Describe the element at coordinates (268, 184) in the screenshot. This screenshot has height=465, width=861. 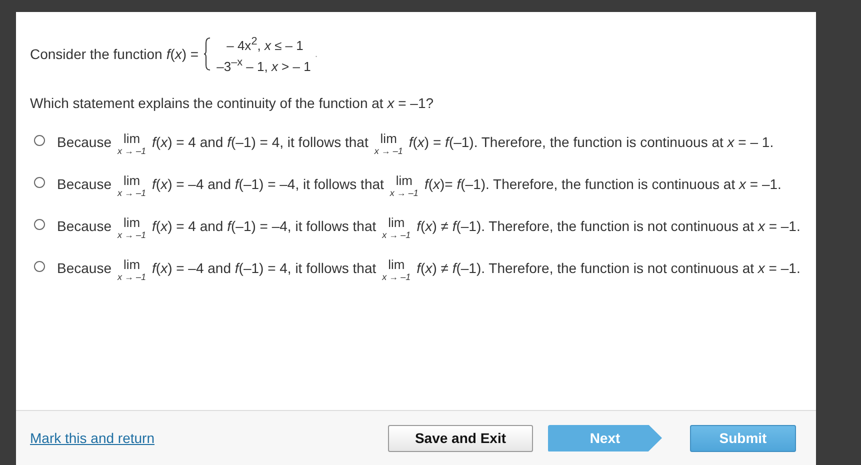
I see `option-text: f(x) = –4 and f(–1) = –4, it follows that` at that location.